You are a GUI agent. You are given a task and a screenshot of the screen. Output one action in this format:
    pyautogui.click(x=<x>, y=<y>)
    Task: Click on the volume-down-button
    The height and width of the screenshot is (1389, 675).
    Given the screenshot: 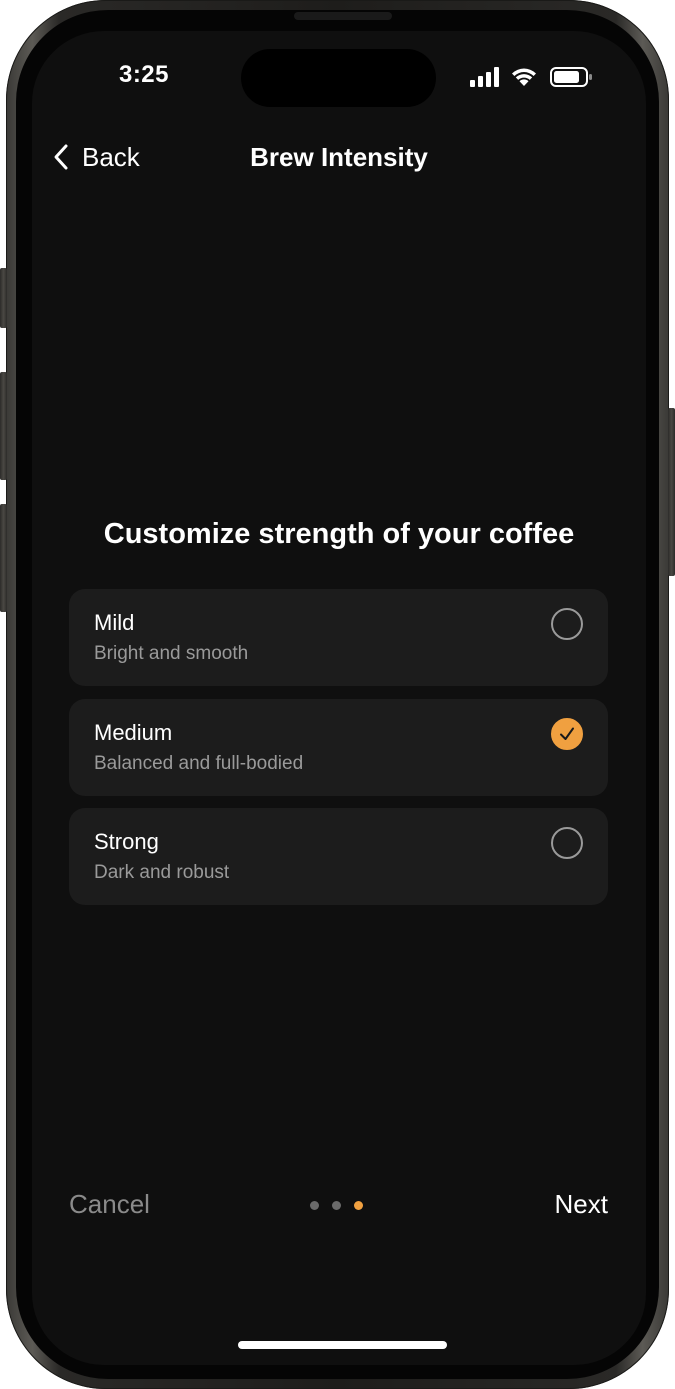 What is the action you would take?
    pyautogui.click(x=3, y=558)
    